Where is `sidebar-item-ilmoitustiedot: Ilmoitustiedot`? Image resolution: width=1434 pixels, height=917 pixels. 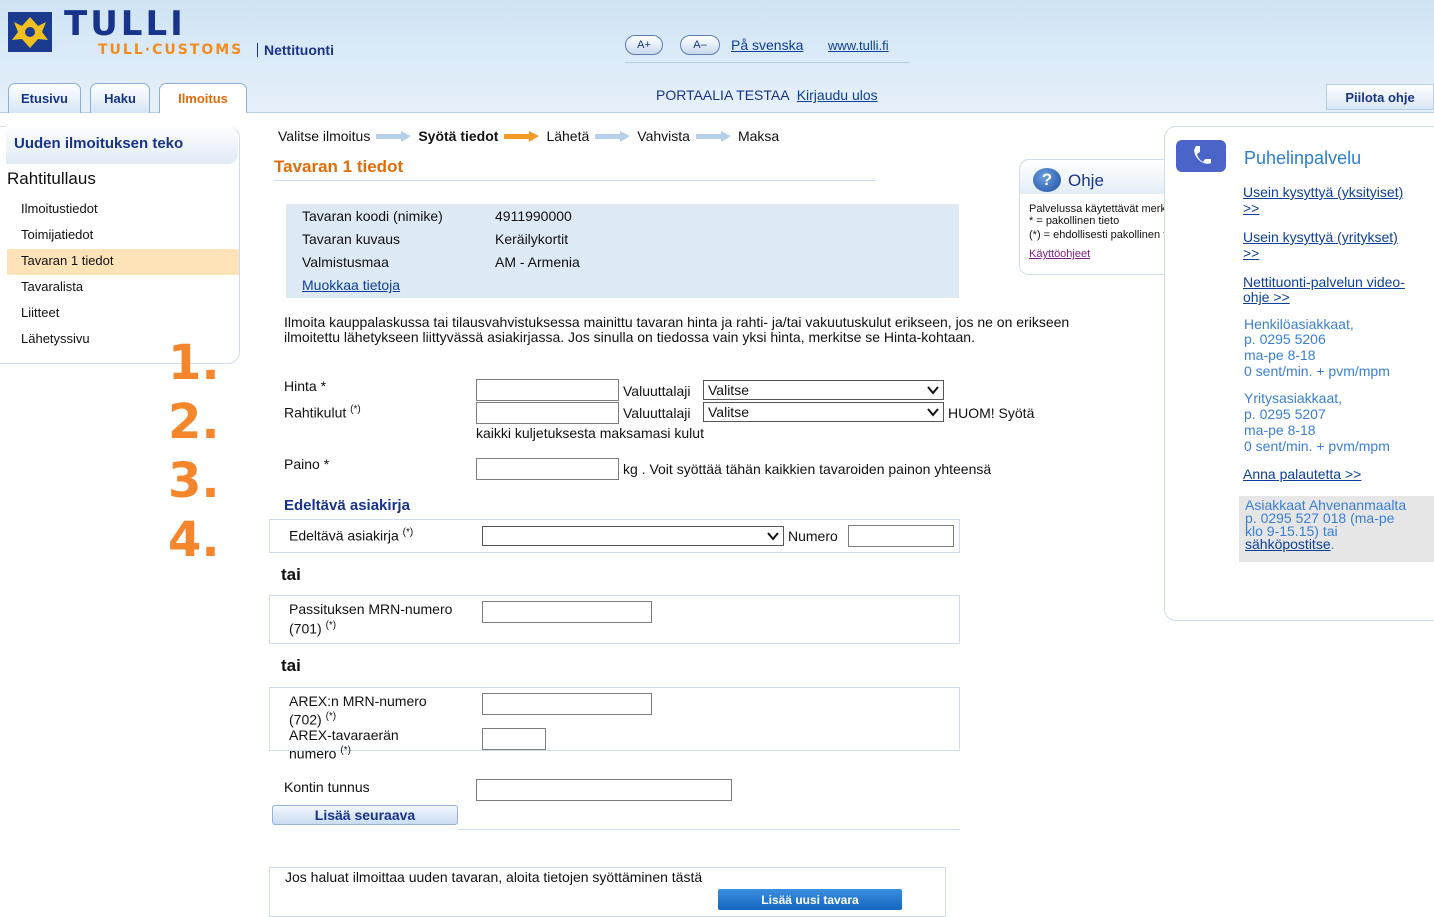 sidebar-item-ilmoitustiedot: Ilmoitustiedot is located at coordinates (123, 210).